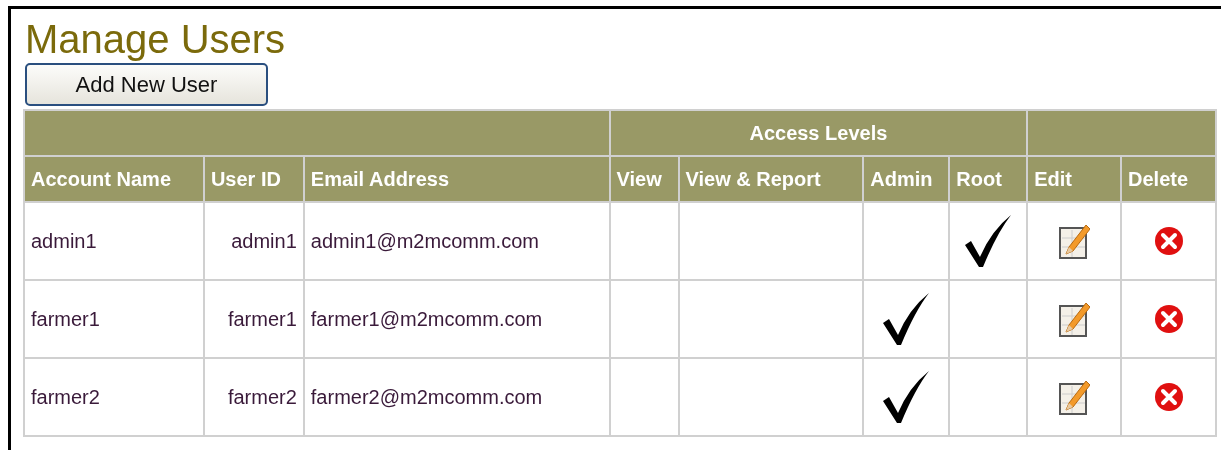 This screenshot has width=1221, height=450. I want to click on column-header: Edit, so click(1074, 179).